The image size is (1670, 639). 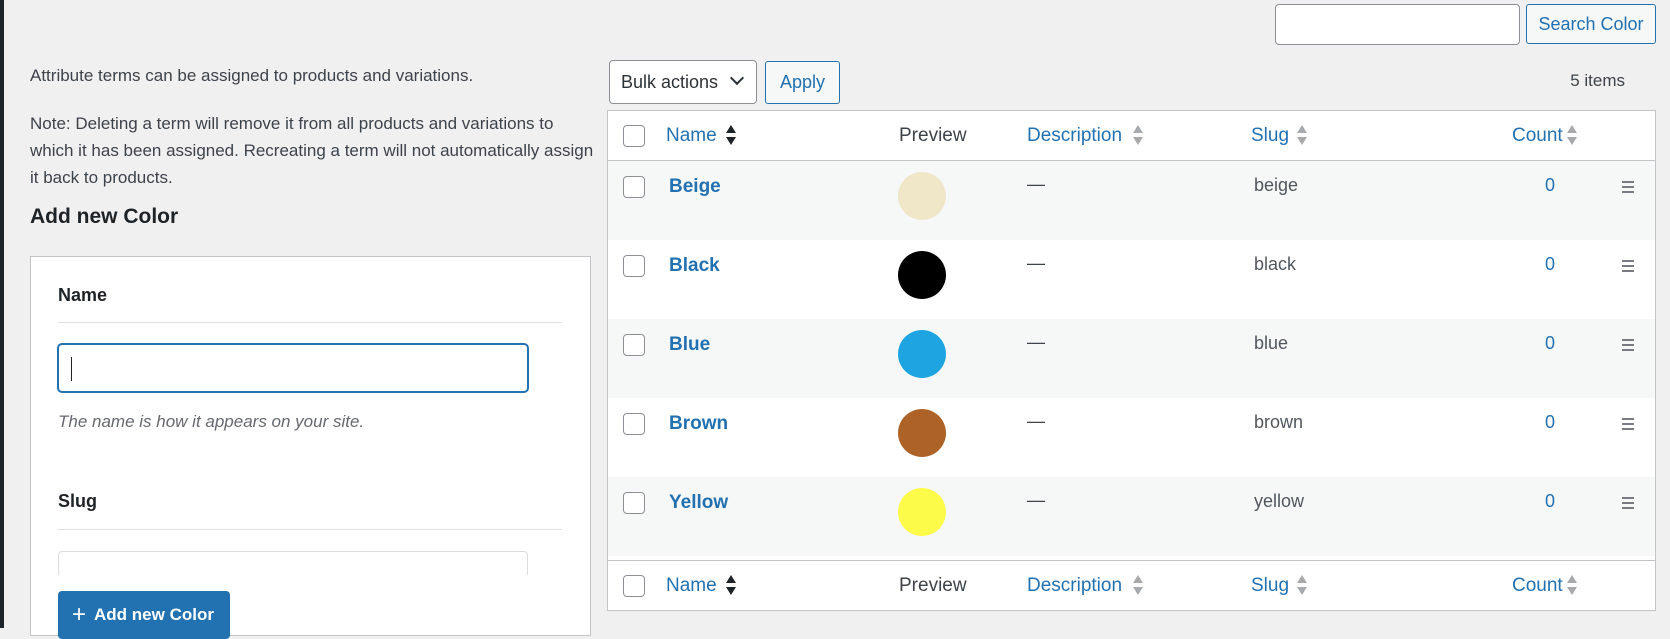 I want to click on term-name-link: Yellow, so click(x=698, y=503).